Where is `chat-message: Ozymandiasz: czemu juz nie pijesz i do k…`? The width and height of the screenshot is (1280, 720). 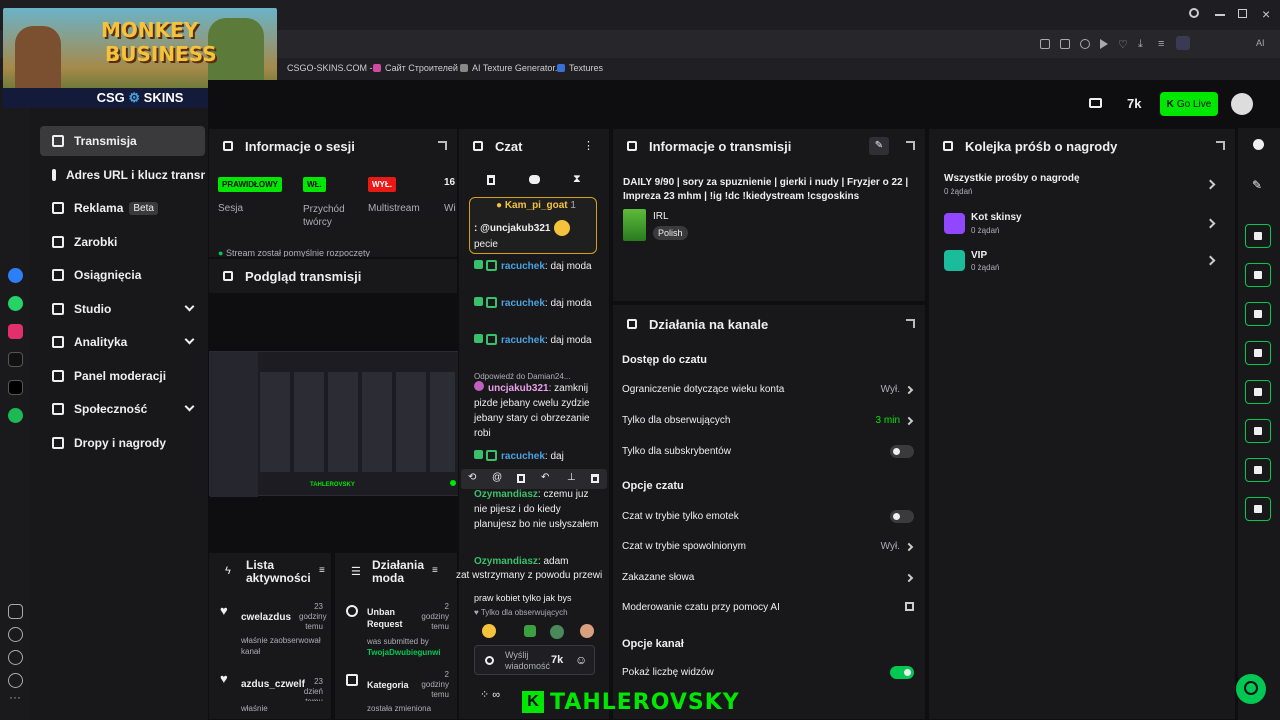 chat-message: Ozymandiasz: czemu juz nie pijesz i do k… is located at coordinates (537, 518).